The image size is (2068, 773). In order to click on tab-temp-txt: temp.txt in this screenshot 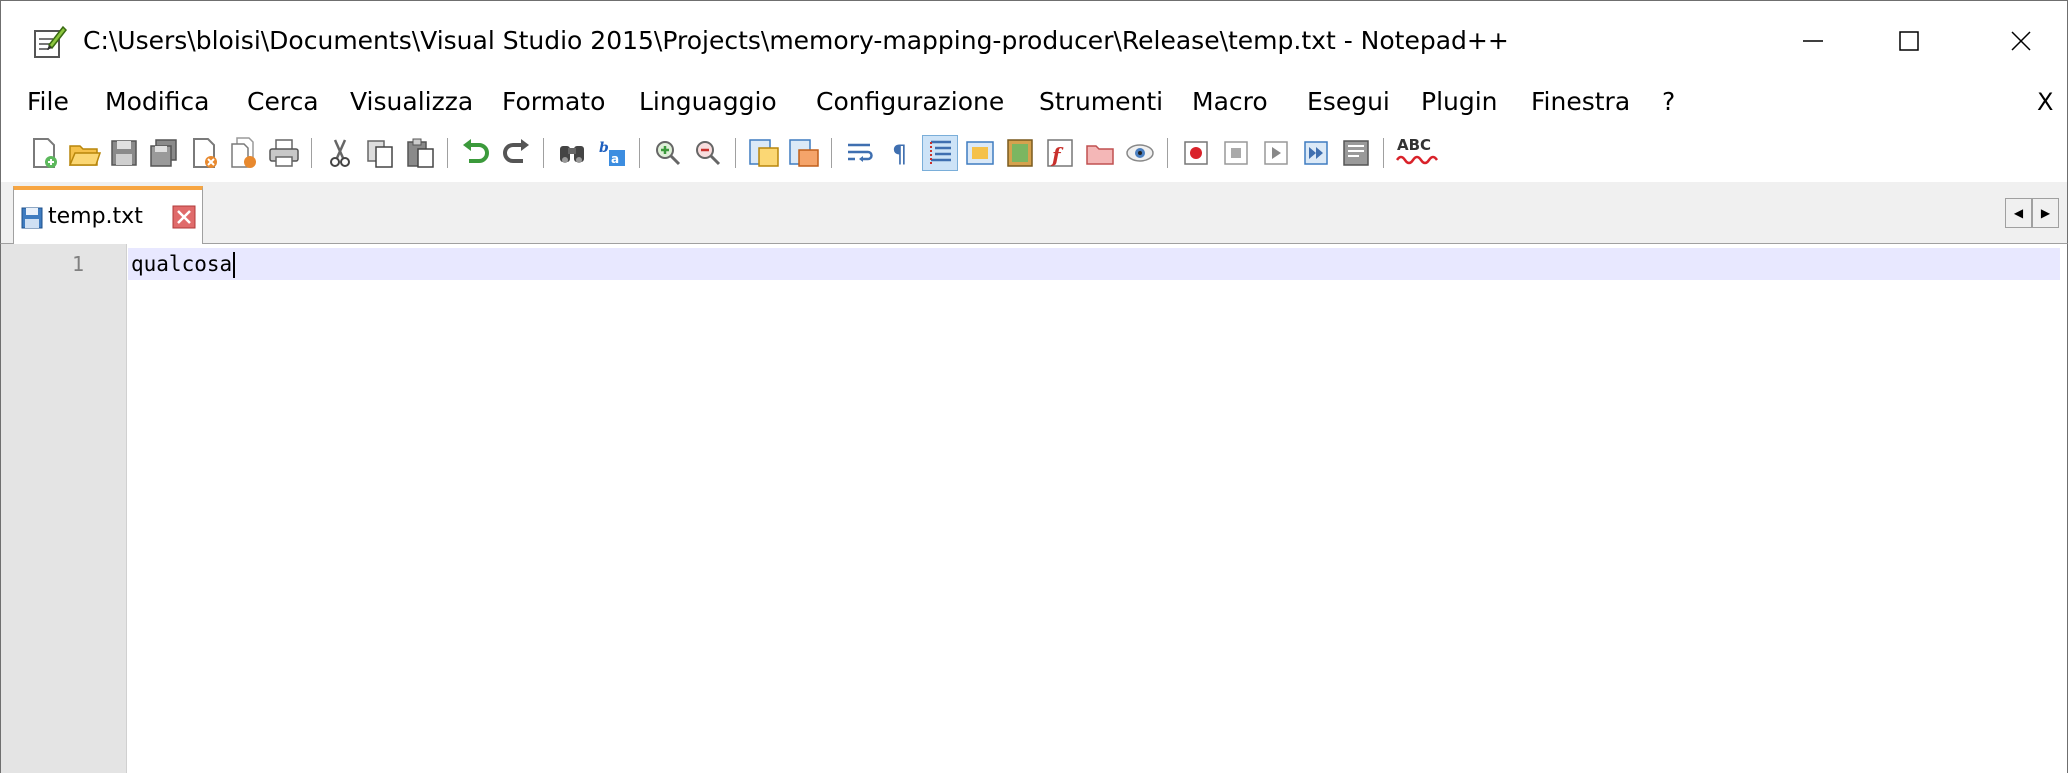, I will do `click(108, 215)`.